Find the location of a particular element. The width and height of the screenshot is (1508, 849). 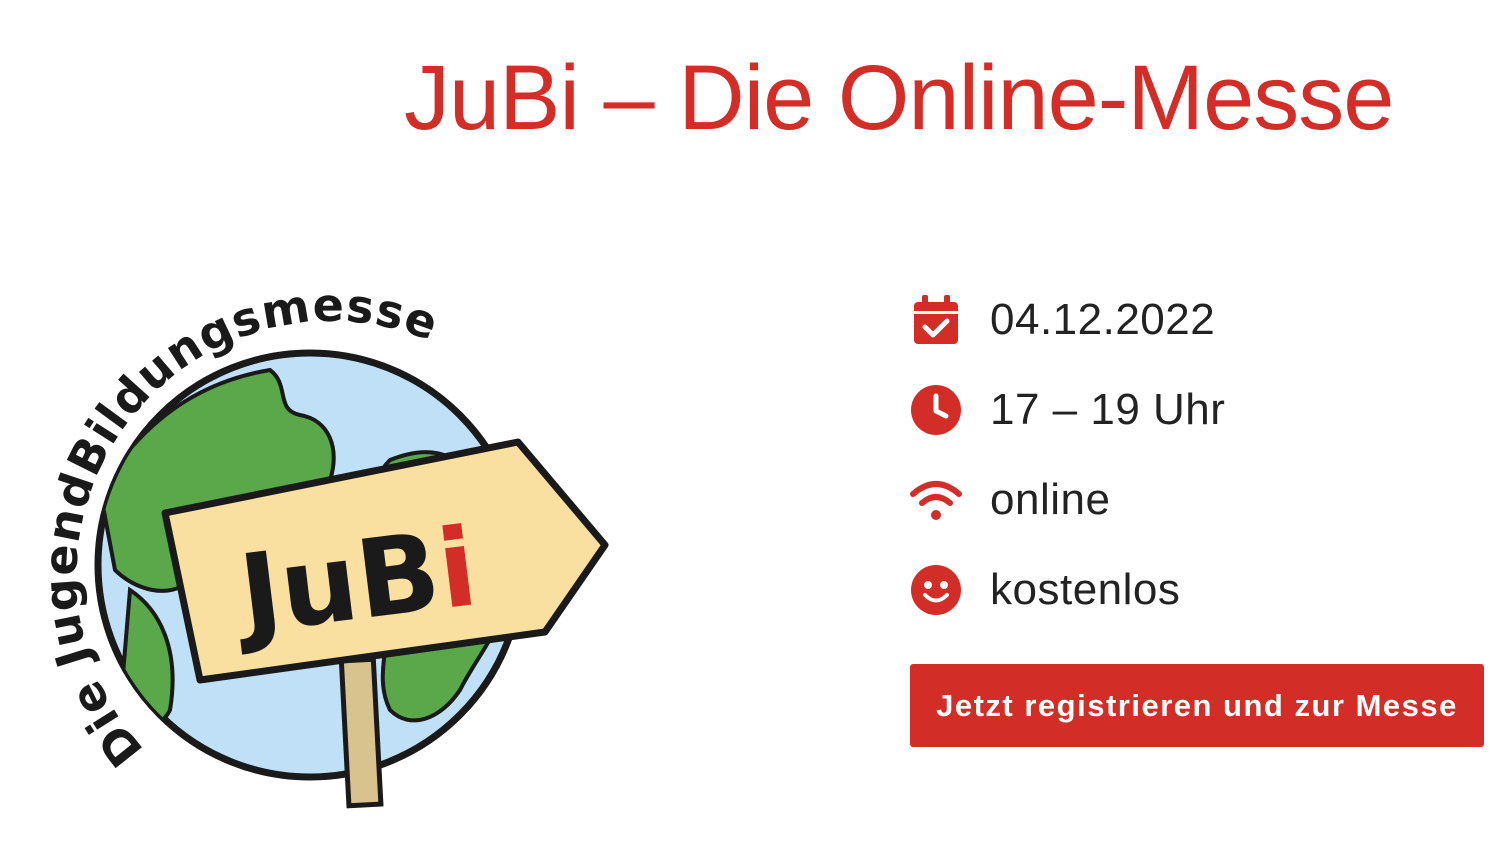

register-button: Jetzt registrieren und zur Messe is located at coordinates (1197, 705).